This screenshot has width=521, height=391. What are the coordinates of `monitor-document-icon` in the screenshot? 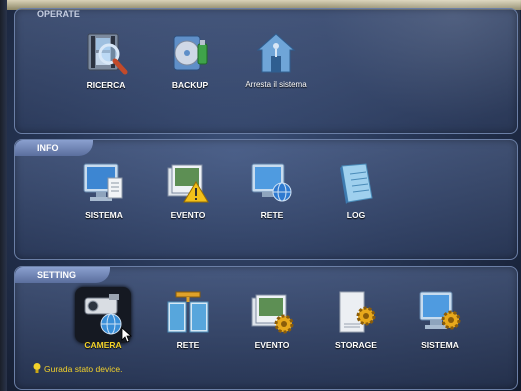 It's located at (103, 182).